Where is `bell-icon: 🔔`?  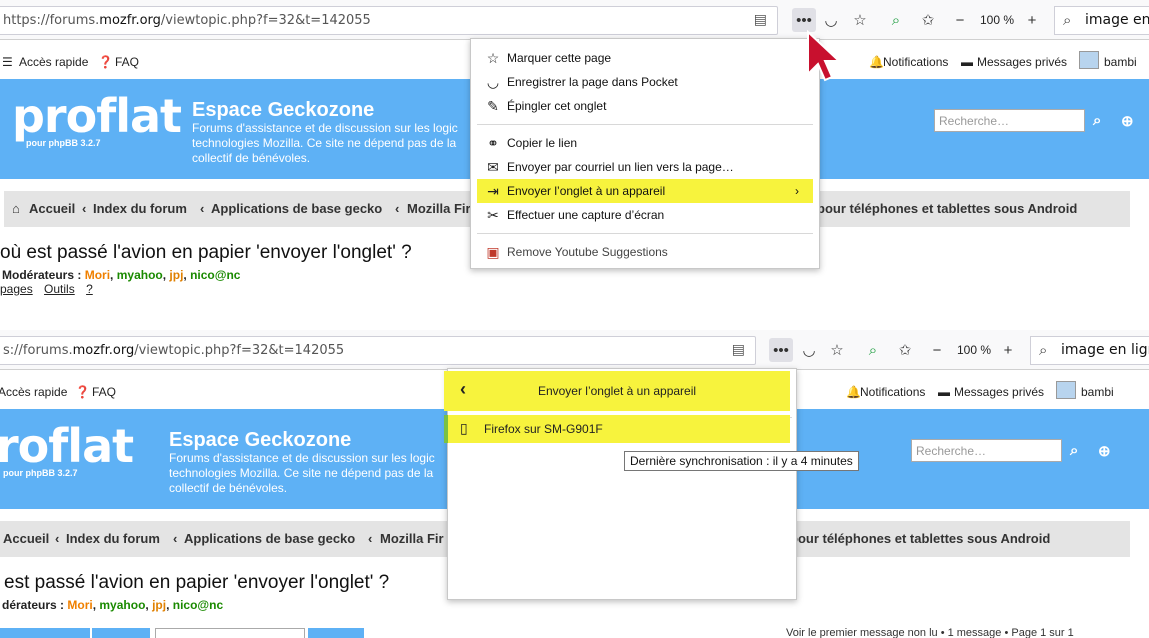 bell-icon: 🔔 is located at coordinates (876, 62).